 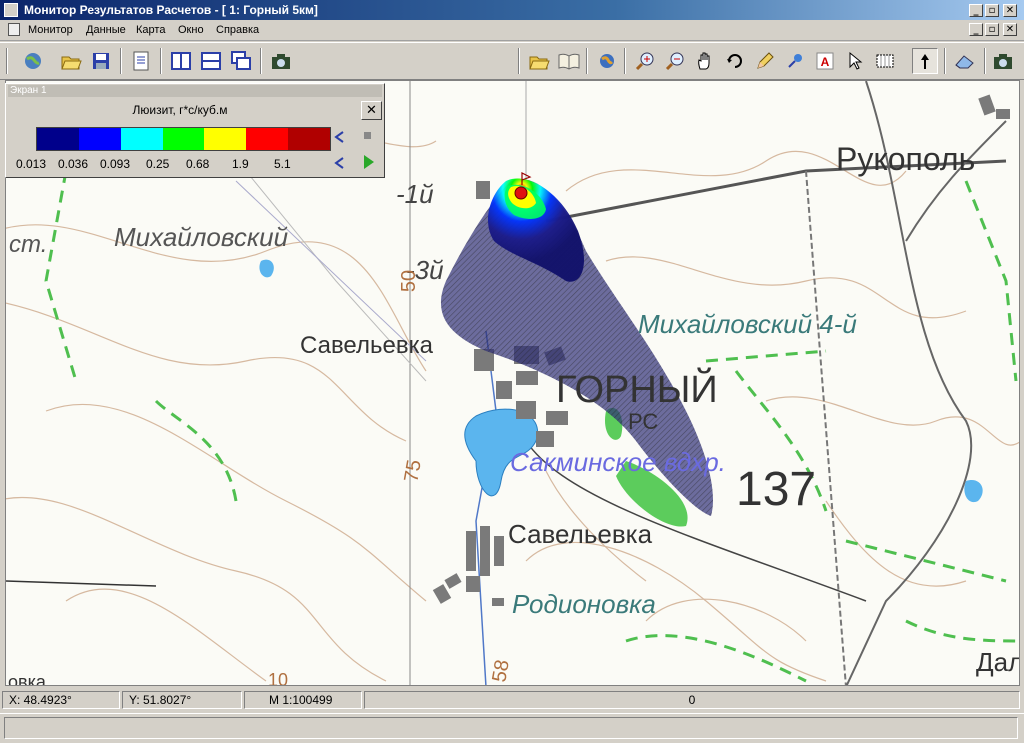 I want to click on bottom-panel, so click(x=512, y=728).